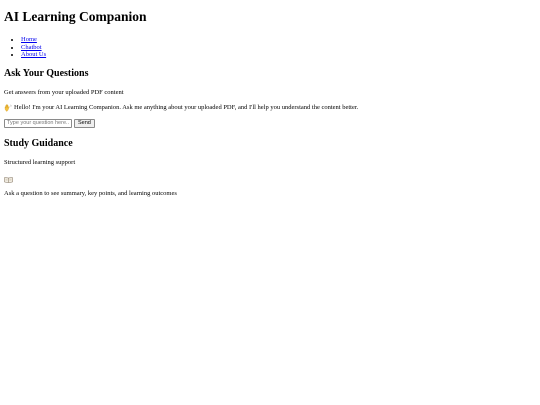 This screenshot has width=540, height=405. What do you see at coordinates (270, 180) in the screenshot?
I see `open-book-icon` at bounding box center [270, 180].